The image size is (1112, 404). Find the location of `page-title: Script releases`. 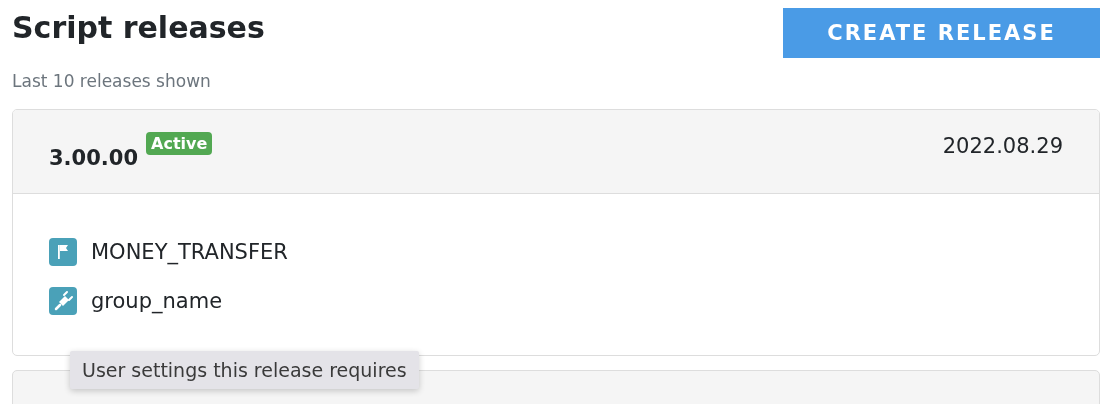

page-title: Script releases is located at coordinates (138, 27).